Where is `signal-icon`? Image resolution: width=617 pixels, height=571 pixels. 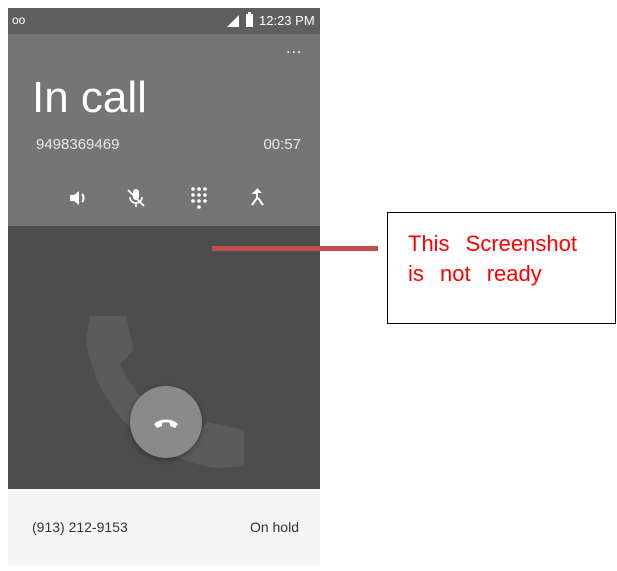 signal-icon is located at coordinates (233, 21).